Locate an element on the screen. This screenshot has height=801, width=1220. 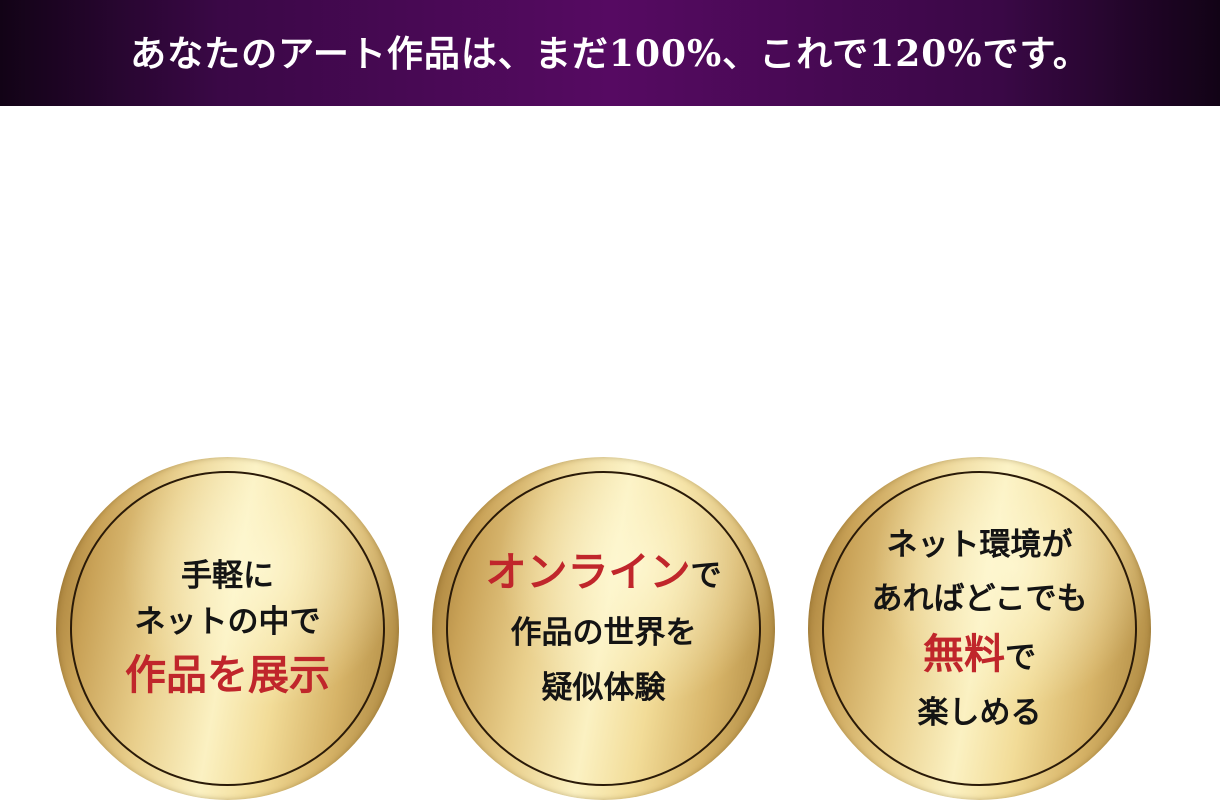
badge-line: 楽しめる is located at coordinates (979, 712).